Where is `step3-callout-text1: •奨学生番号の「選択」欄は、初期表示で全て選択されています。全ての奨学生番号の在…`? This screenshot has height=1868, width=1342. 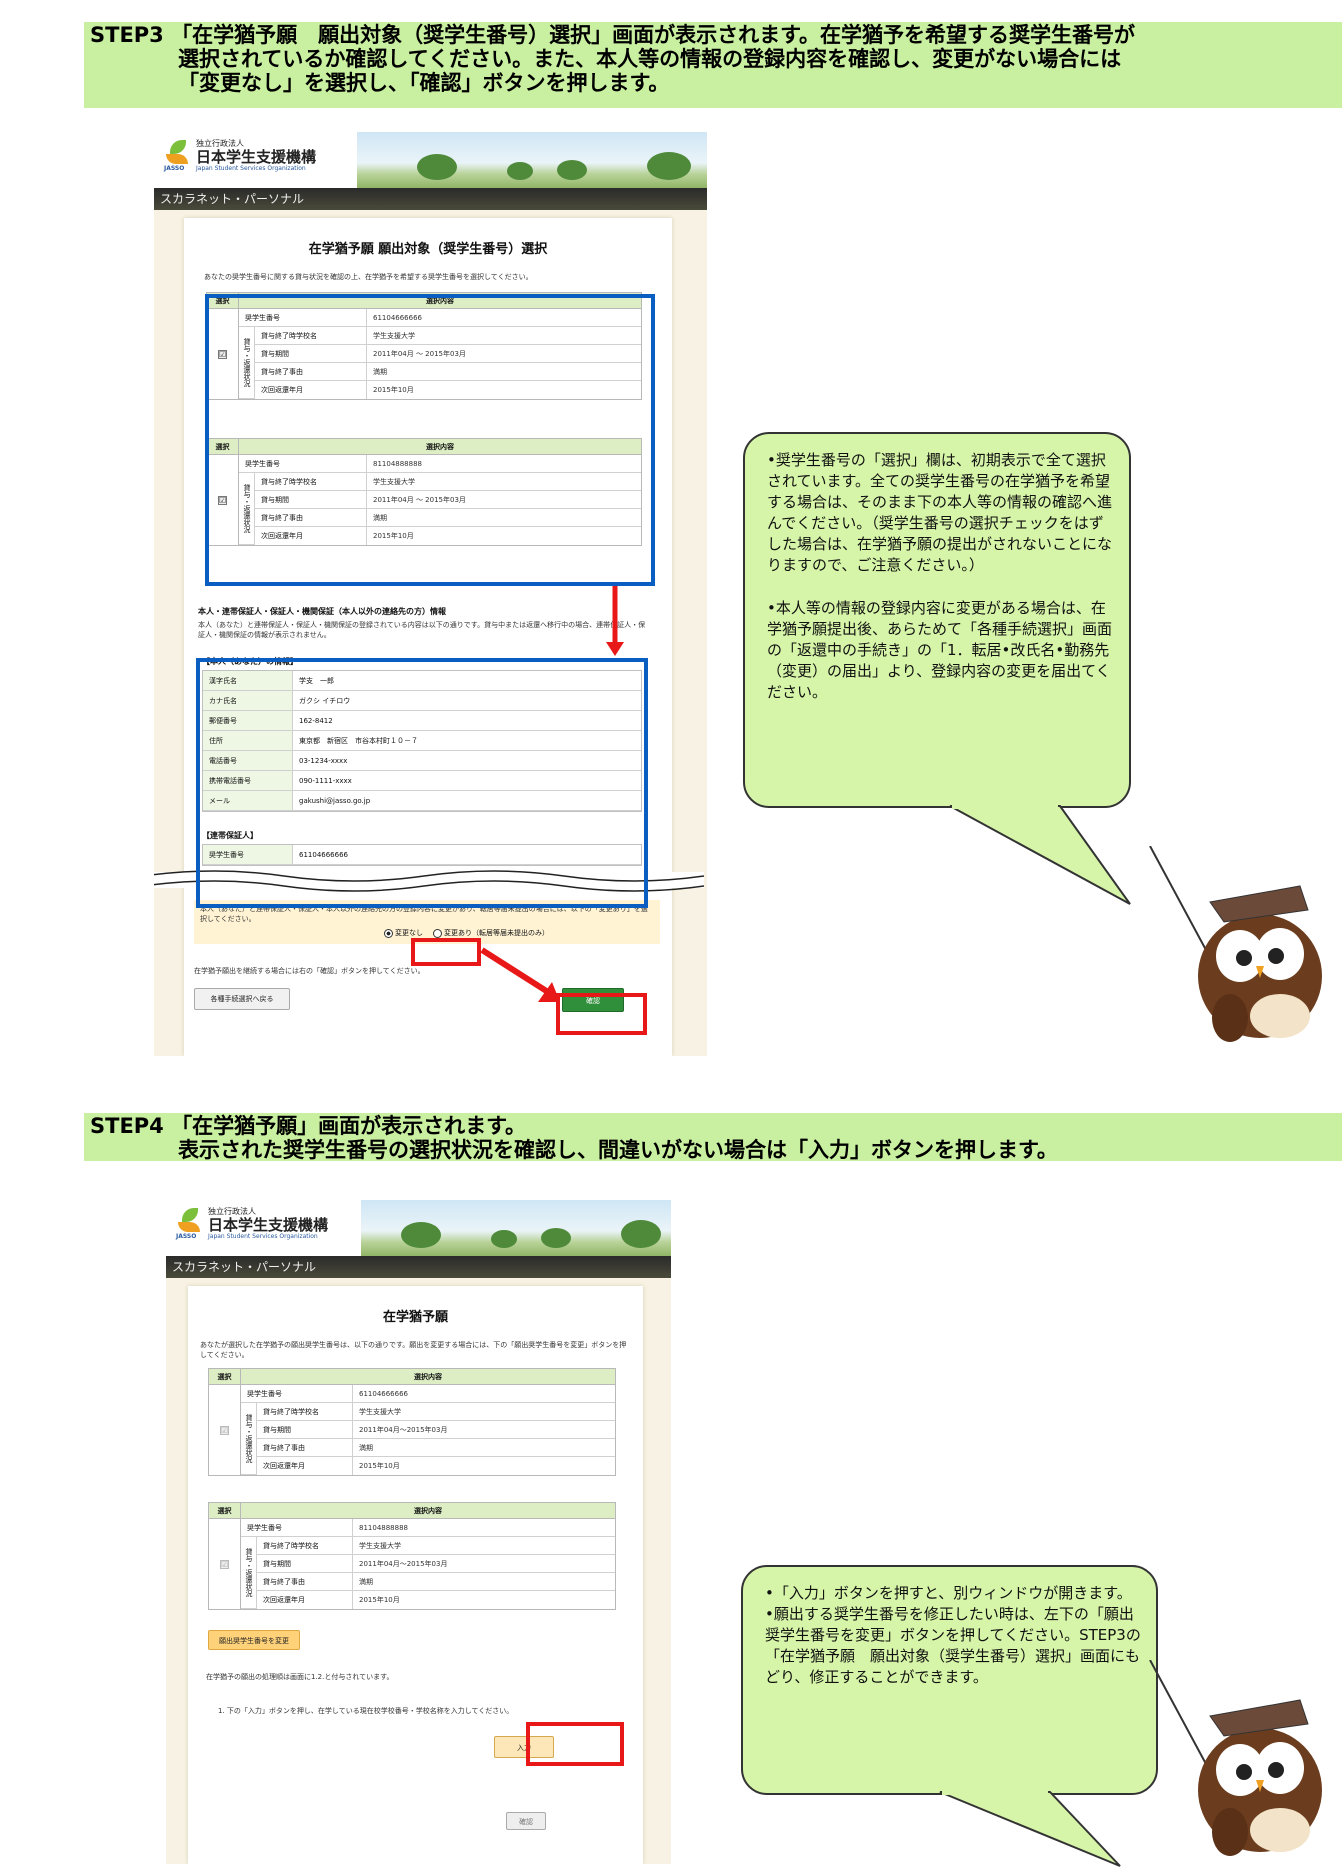 step3-callout-text1: •奨学生番号の「選択」欄は、初期表示で全て選択されています。全ての奨学生番号の在… is located at coordinates (940, 512).